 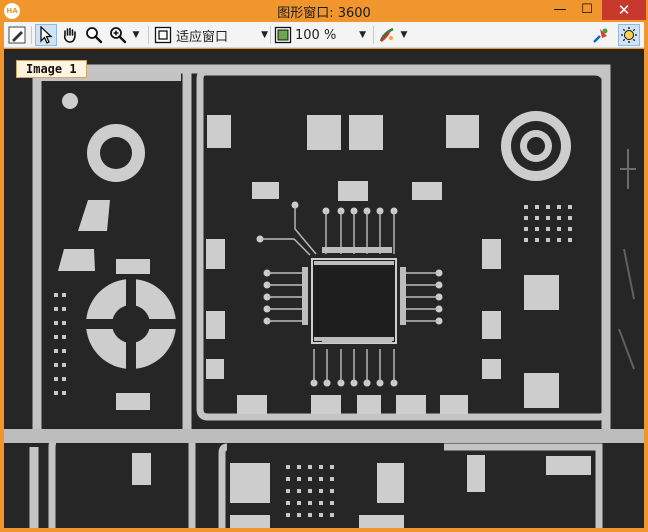 I want to click on color-options-dropdown: ▼, so click(x=404, y=35).